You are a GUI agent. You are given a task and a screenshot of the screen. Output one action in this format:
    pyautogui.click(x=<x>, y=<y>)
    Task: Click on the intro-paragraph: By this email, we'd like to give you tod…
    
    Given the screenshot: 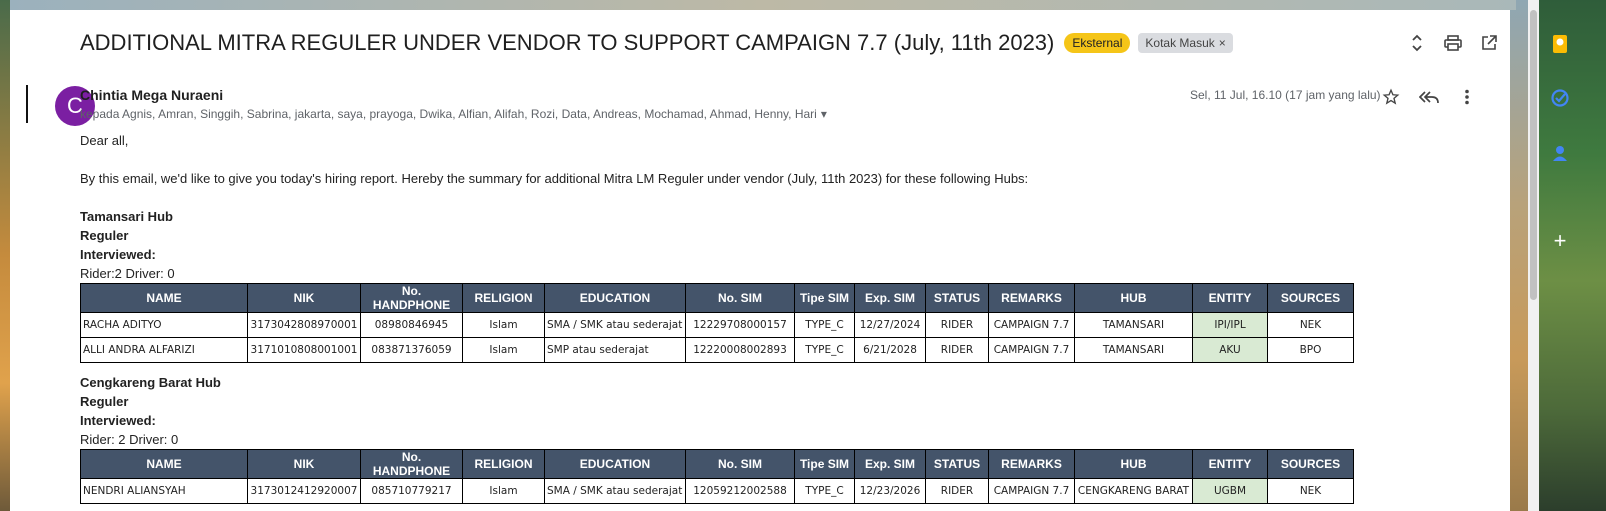 What is the action you would take?
    pyautogui.click(x=554, y=178)
    